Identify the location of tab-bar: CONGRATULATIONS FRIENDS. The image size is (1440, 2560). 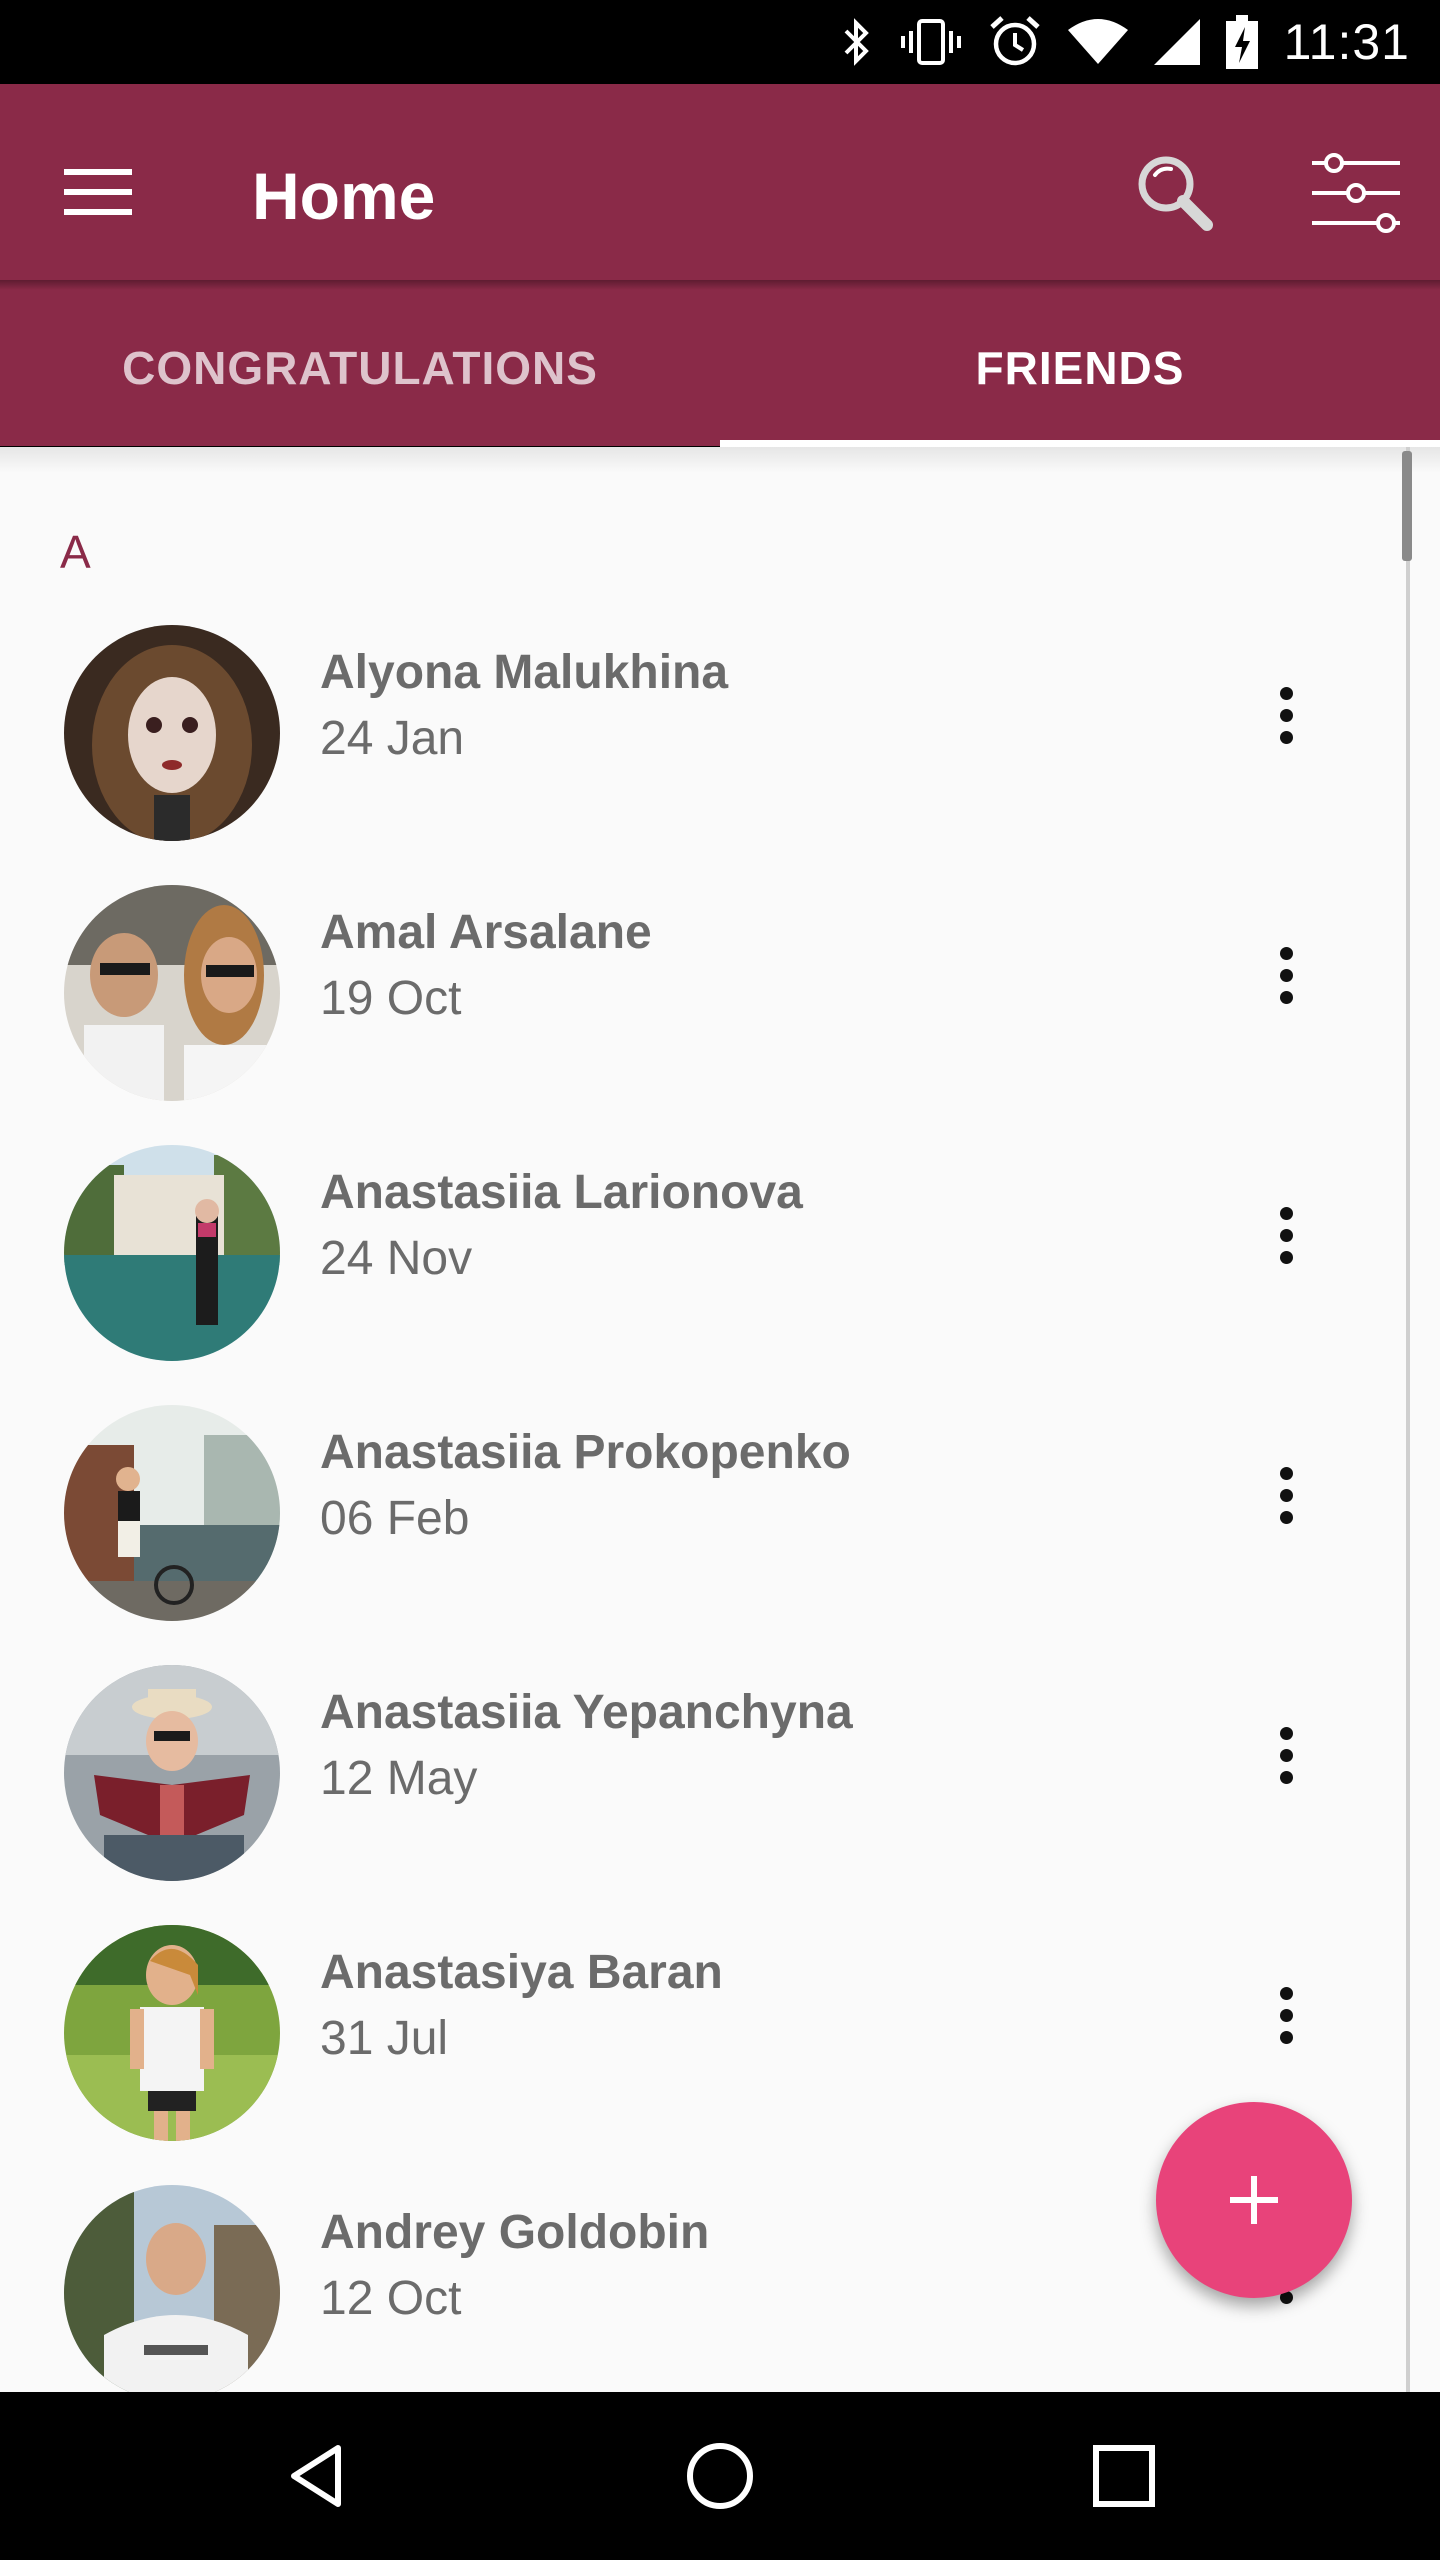
(720, 368).